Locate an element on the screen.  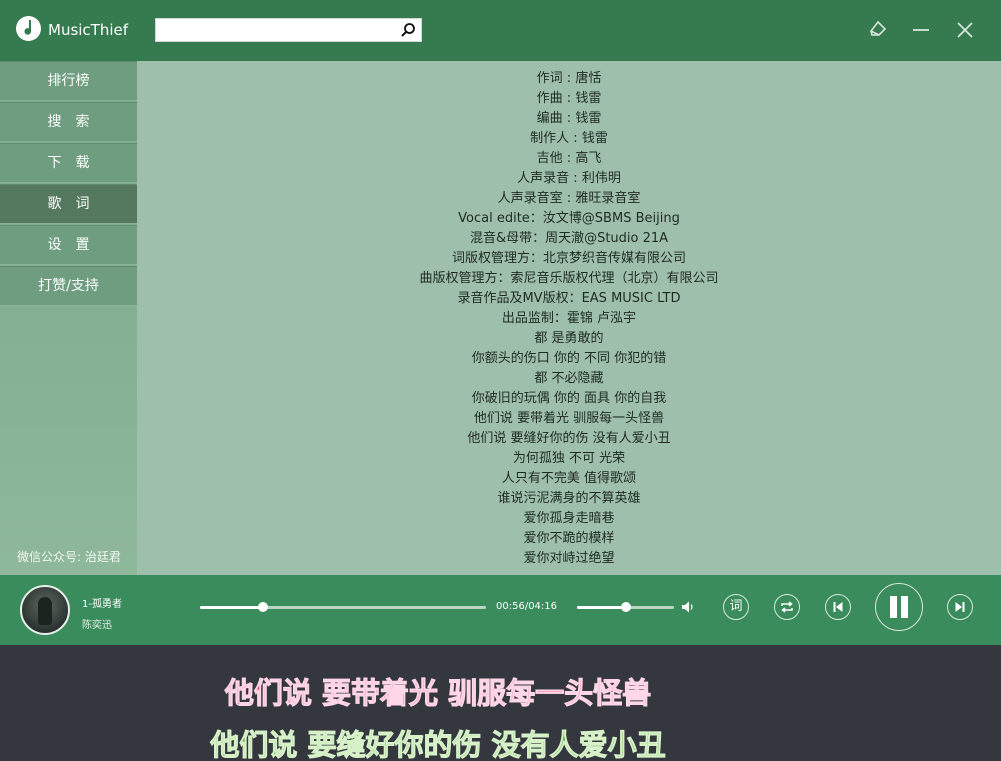
desktop-lyric-current: 他们说 要带着光 驯服每一头怪兽 is located at coordinates (438, 693).